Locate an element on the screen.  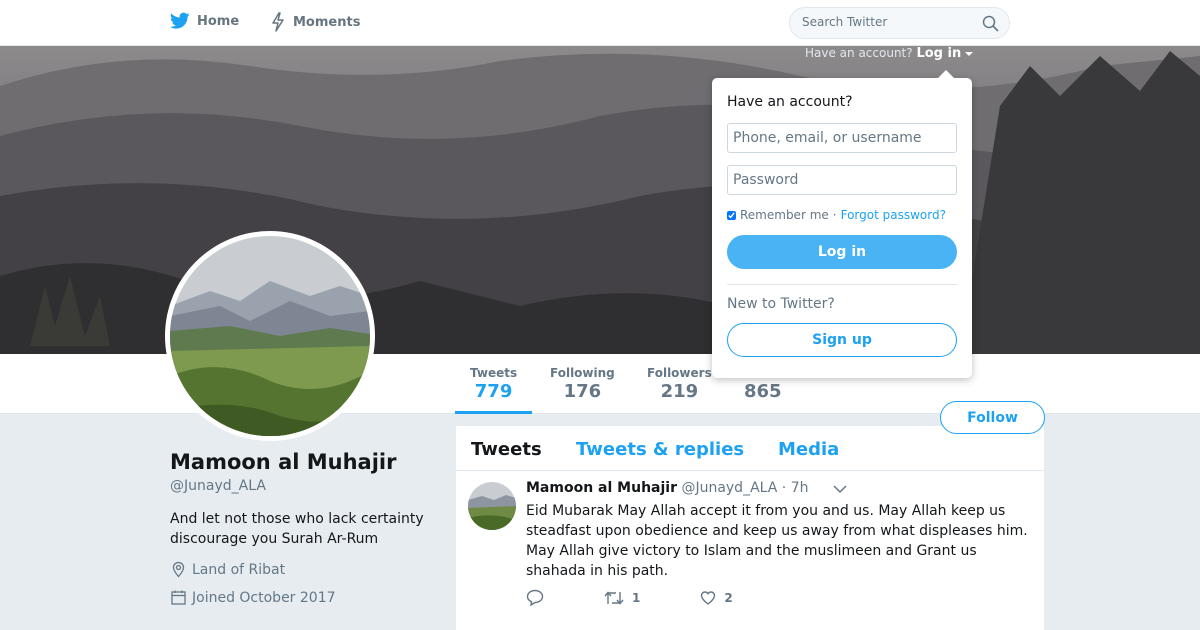
calendar-icon is located at coordinates (178, 597).